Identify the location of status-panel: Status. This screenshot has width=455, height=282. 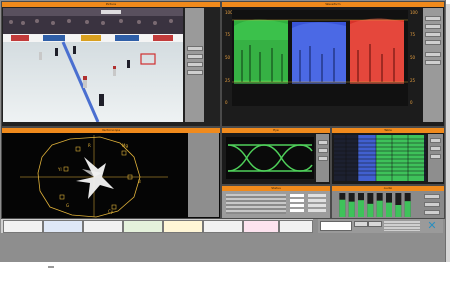
(276, 202).